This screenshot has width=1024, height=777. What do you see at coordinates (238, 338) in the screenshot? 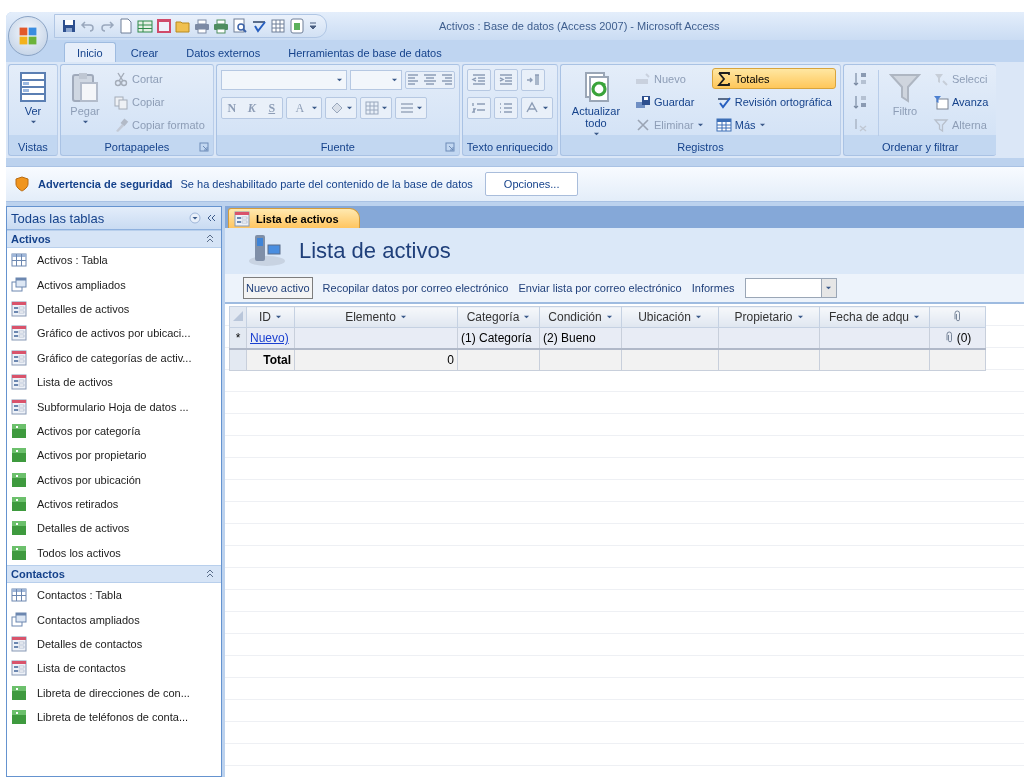
I see `row-selector: *` at bounding box center [238, 338].